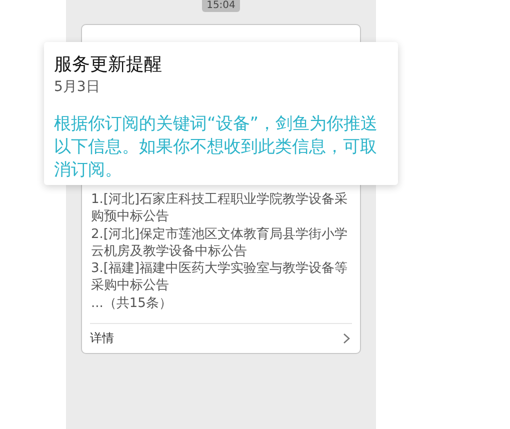 The width and height of the screenshot is (510, 429). I want to click on notification-title: 服务更新提醒, so click(108, 65).